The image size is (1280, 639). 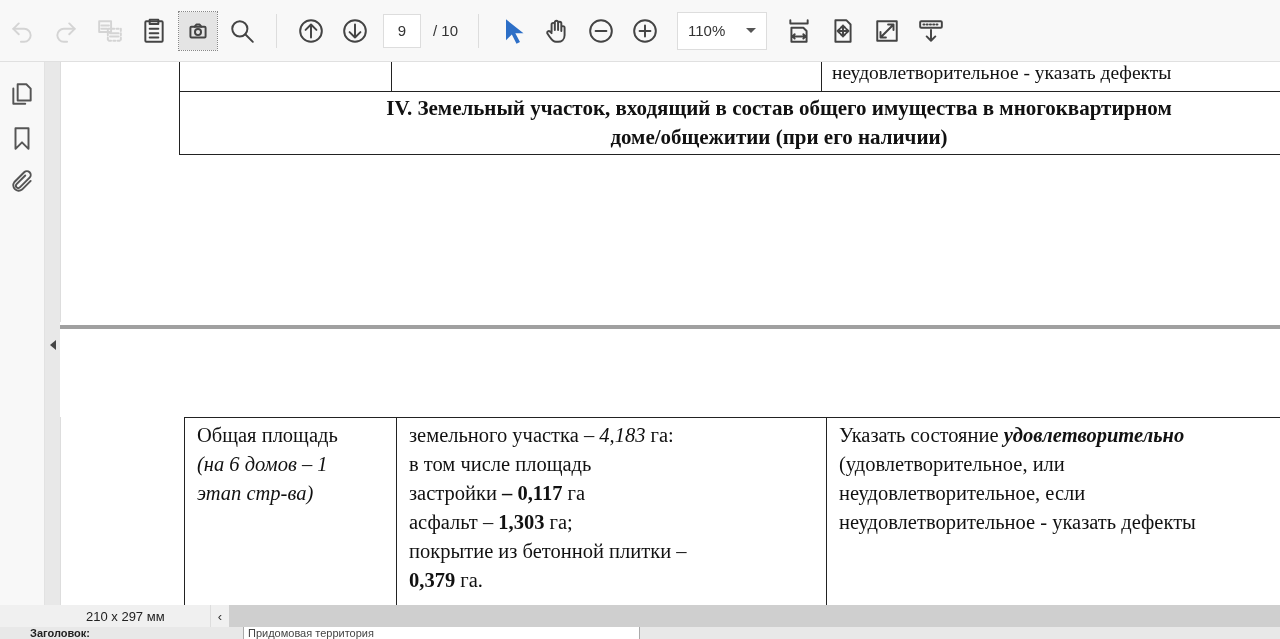 I want to click on horizontal-scrollbar, so click(x=754, y=616).